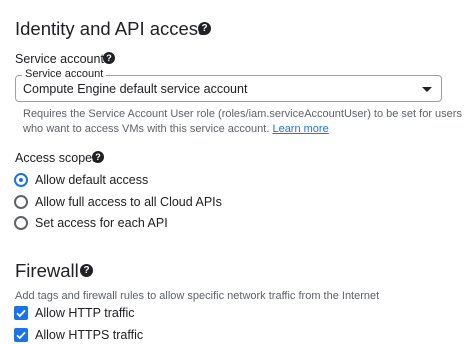 The image size is (474, 344). Describe the element at coordinates (427, 89) in the screenshot. I see `caret-down-icon` at that location.